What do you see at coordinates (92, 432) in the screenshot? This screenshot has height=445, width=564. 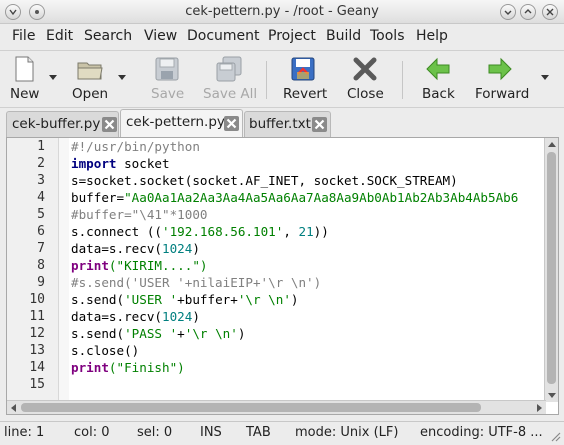 I see `status-col: col: 0` at bounding box center [92, 432].